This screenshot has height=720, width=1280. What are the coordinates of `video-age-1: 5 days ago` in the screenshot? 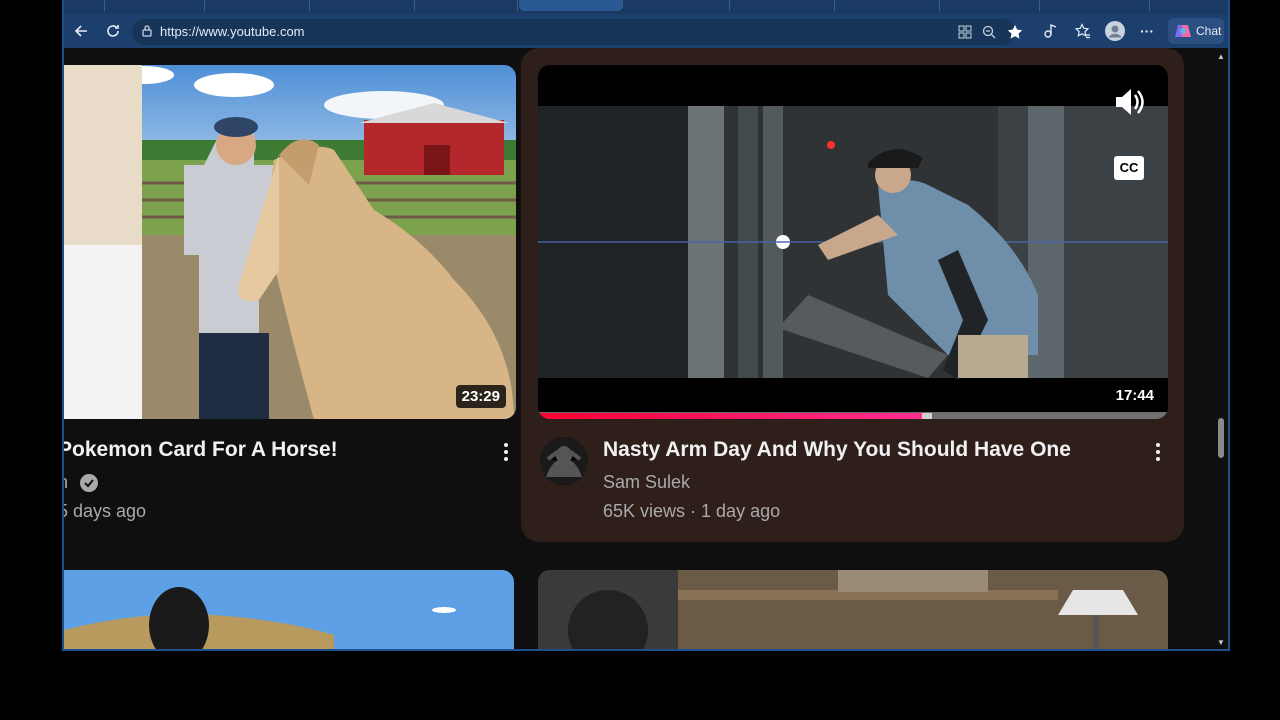 It's located at (105, 511).